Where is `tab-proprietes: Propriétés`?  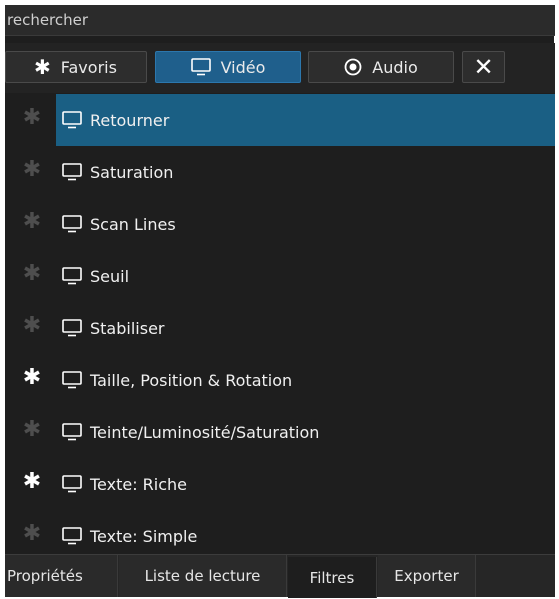 tab-proprietes: Propriétés is located at coordinates (61, 576).